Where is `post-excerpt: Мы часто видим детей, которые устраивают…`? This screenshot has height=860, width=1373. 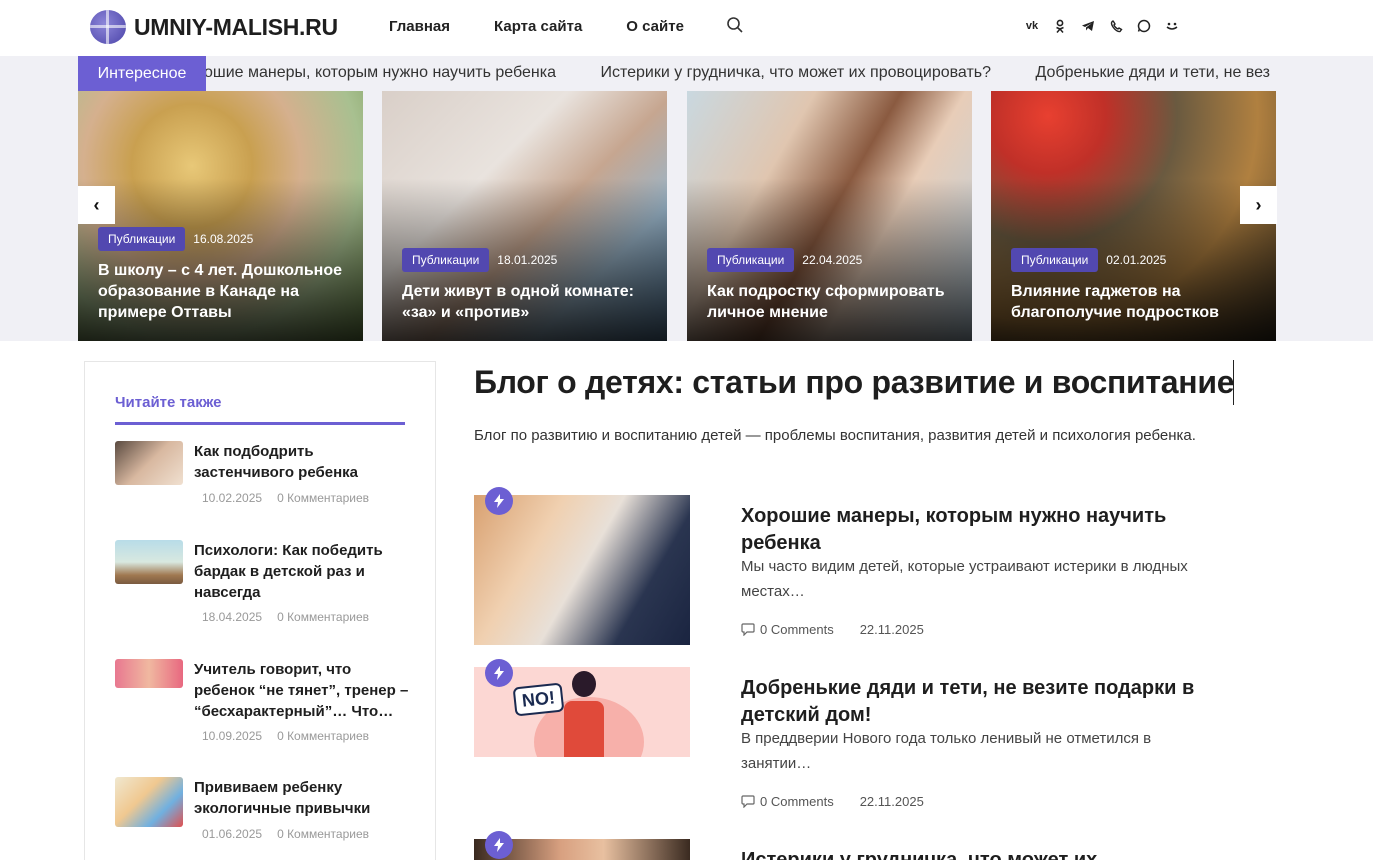 post-excerpt: Мы часто видим детей, которые устраивают… is located at coordinates (964, 579).